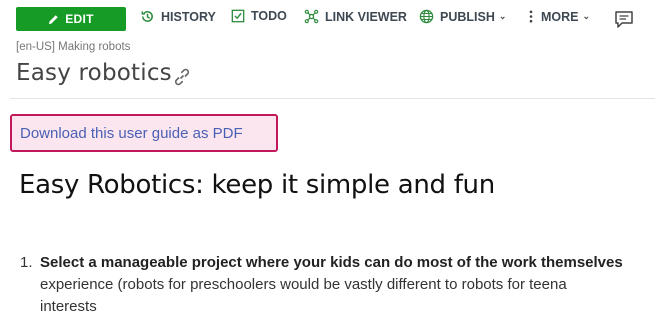  What do you see at coordinates (188, 16) in the screenshot?
I see `history-label: HISTORY` at bounding box center [188, 16].